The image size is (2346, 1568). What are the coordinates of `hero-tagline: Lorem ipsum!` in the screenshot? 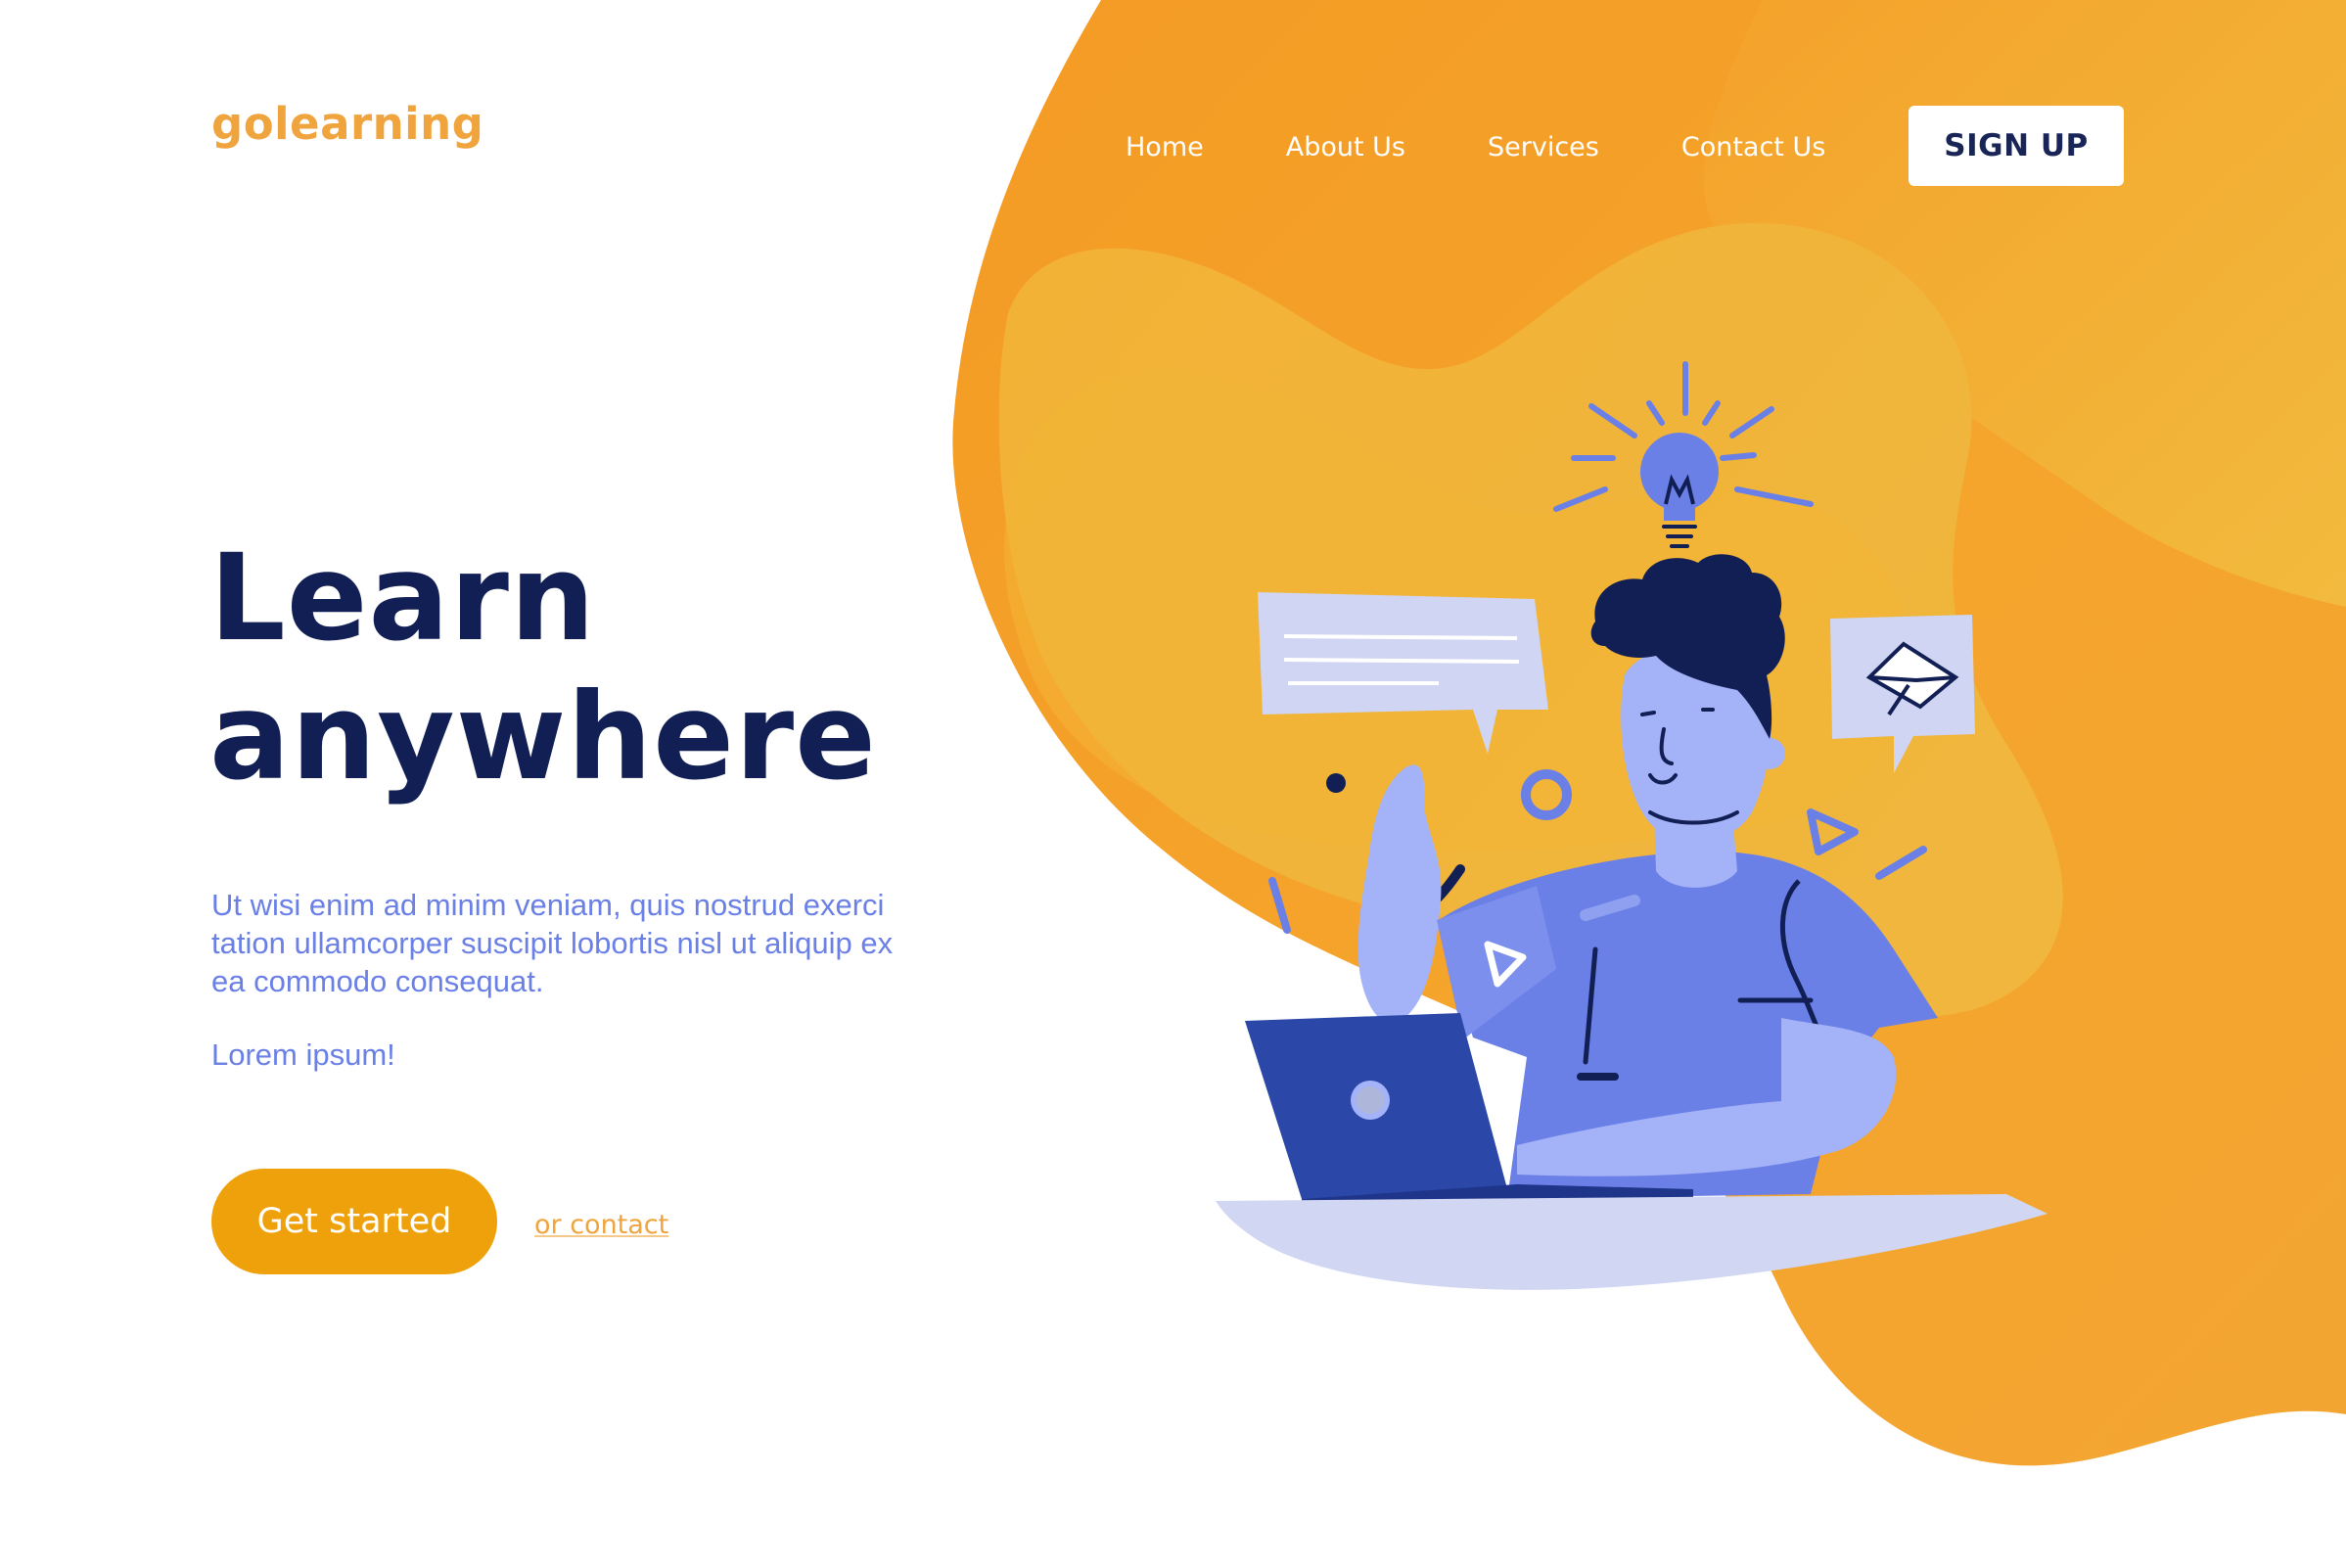 It's located at (303, 1055).